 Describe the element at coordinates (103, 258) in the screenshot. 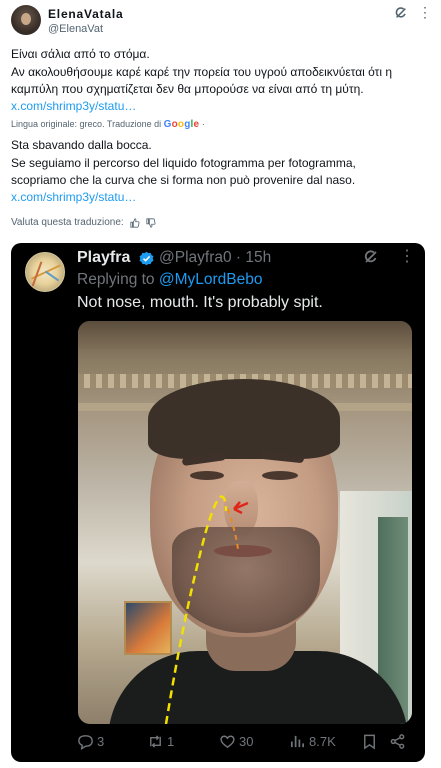

I see `quoted-display-name: Playfra` at that location.